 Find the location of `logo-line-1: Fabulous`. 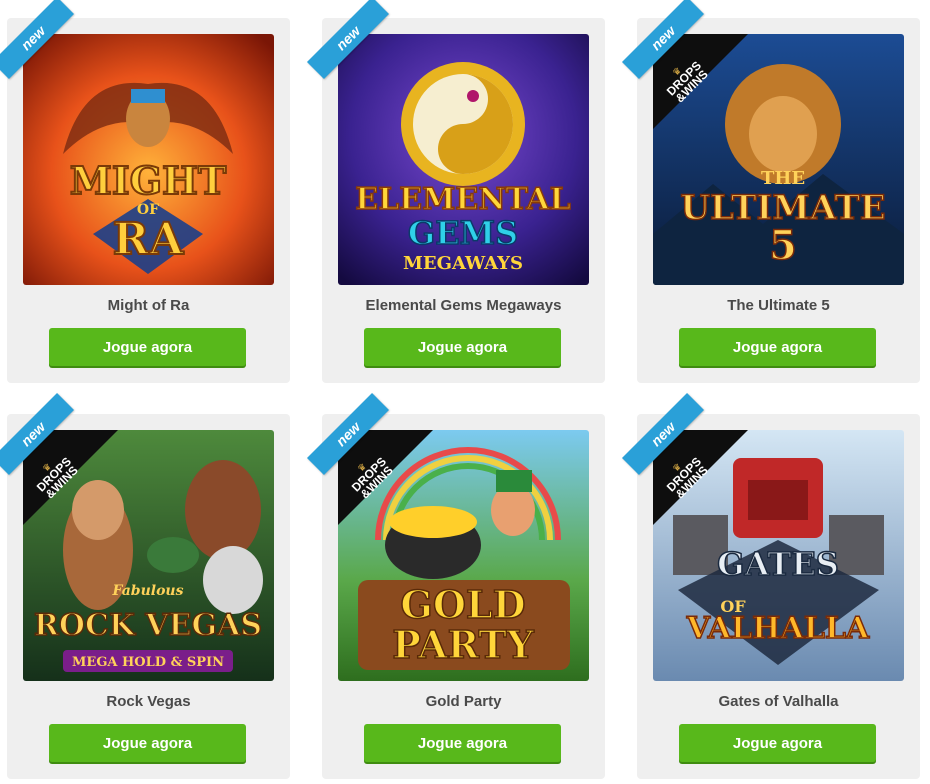

logo-line-1: Fabulous is located at coordinates (148, 591).